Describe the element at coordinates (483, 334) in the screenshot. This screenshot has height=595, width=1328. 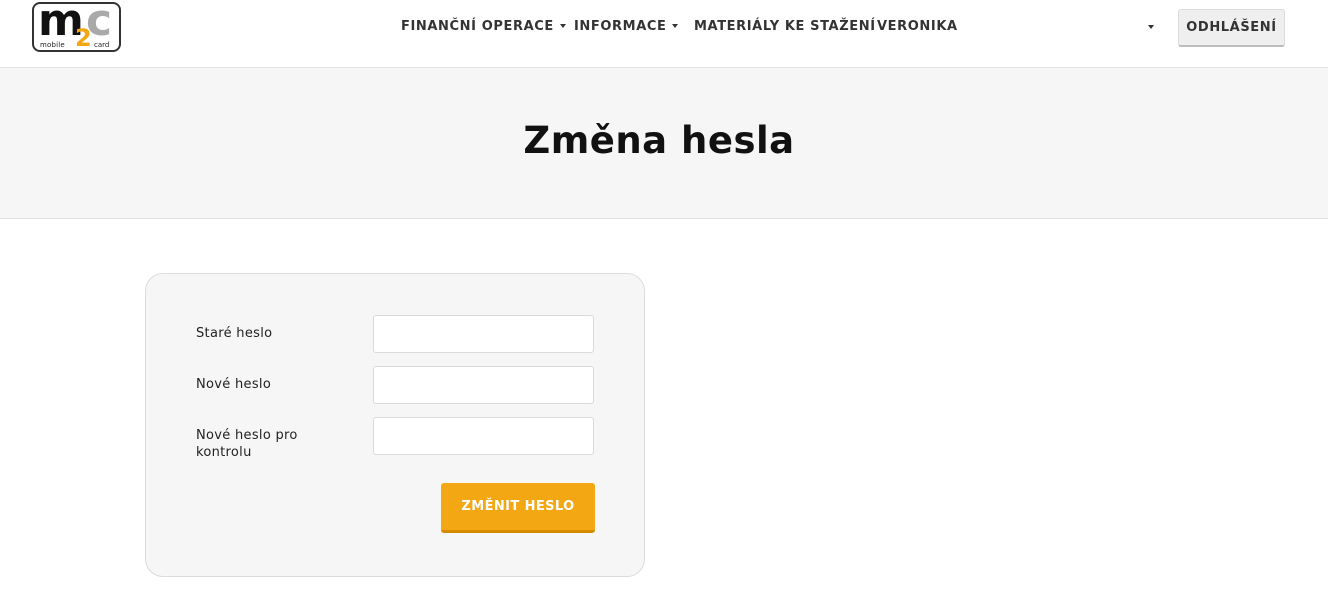
I see `old-password-input` at that location.